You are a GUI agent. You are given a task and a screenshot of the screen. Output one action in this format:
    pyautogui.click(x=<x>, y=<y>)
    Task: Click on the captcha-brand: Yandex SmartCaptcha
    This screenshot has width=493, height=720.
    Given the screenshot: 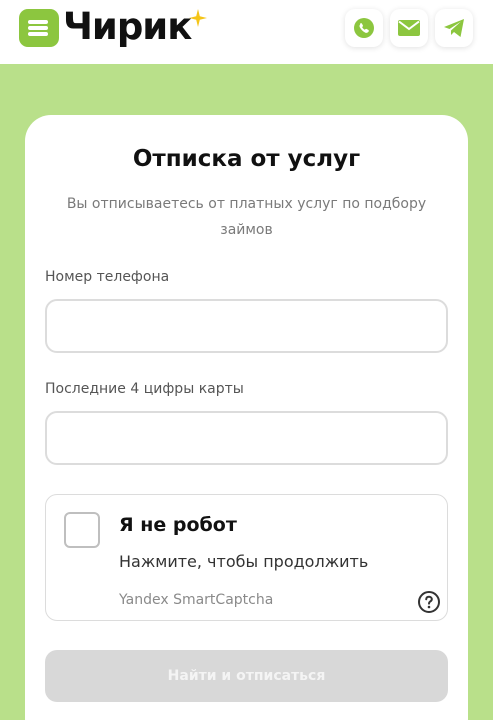 What is the action you would take?
    pyautogui.click(x=196, y=600)
    